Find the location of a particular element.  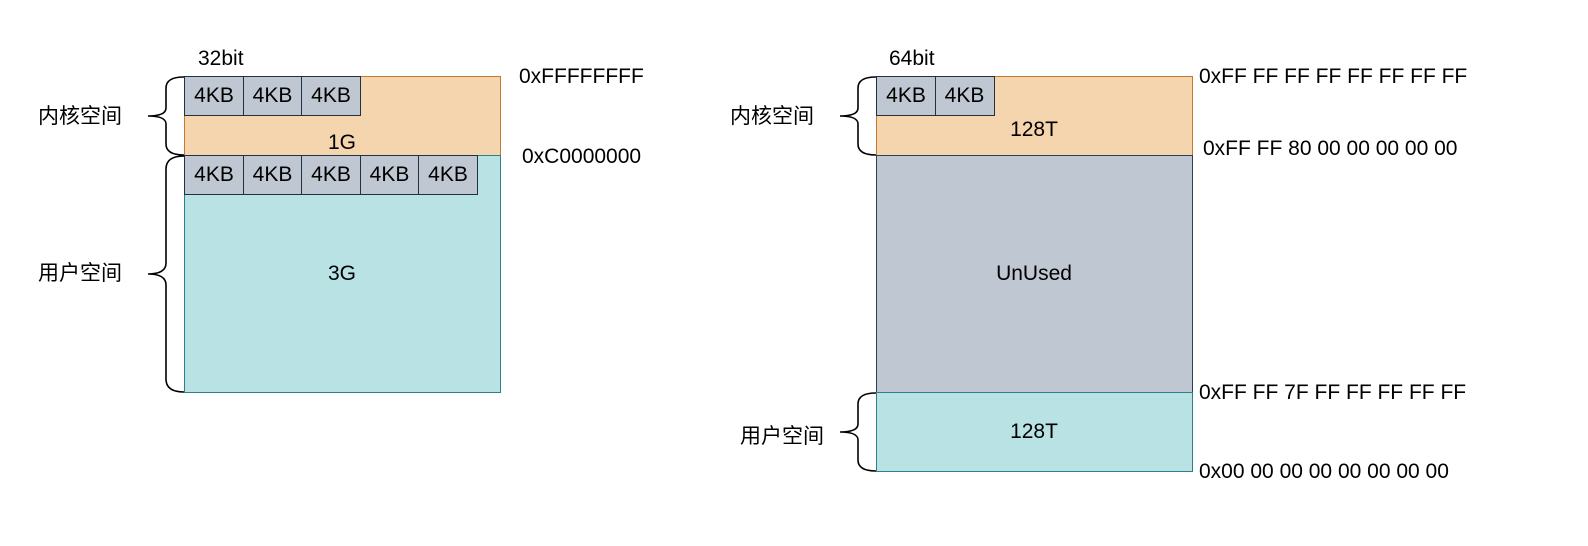

kernel-pages-64: 4KB 4KB is located at coordinates (935, 96).